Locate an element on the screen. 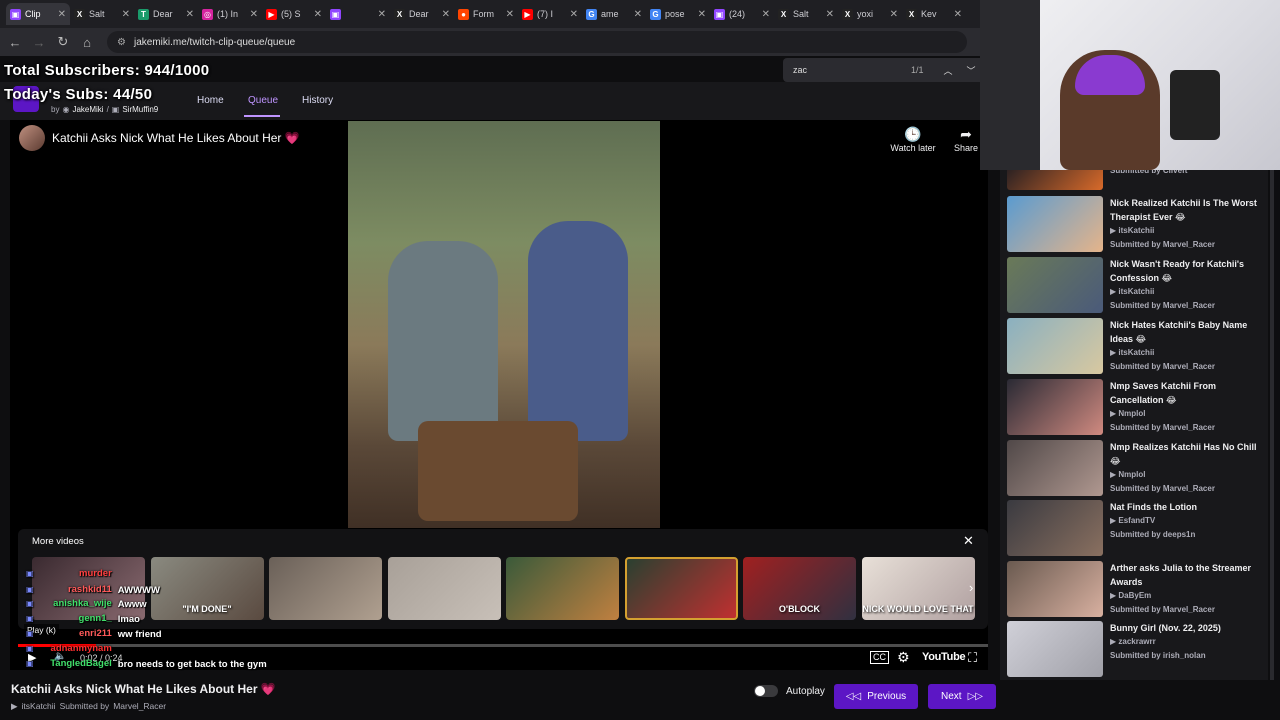 The image size is (1280, 720). clip-channel: itsKatchii is located at coordinates (39, 706).